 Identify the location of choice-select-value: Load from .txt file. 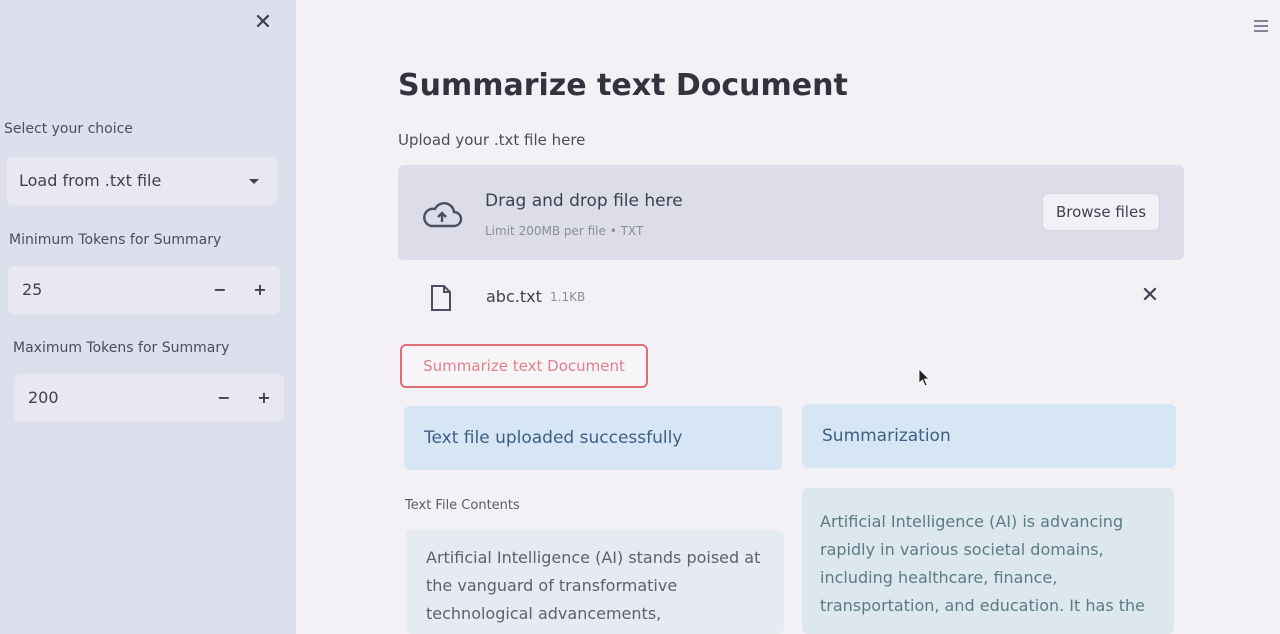
(90, 180).